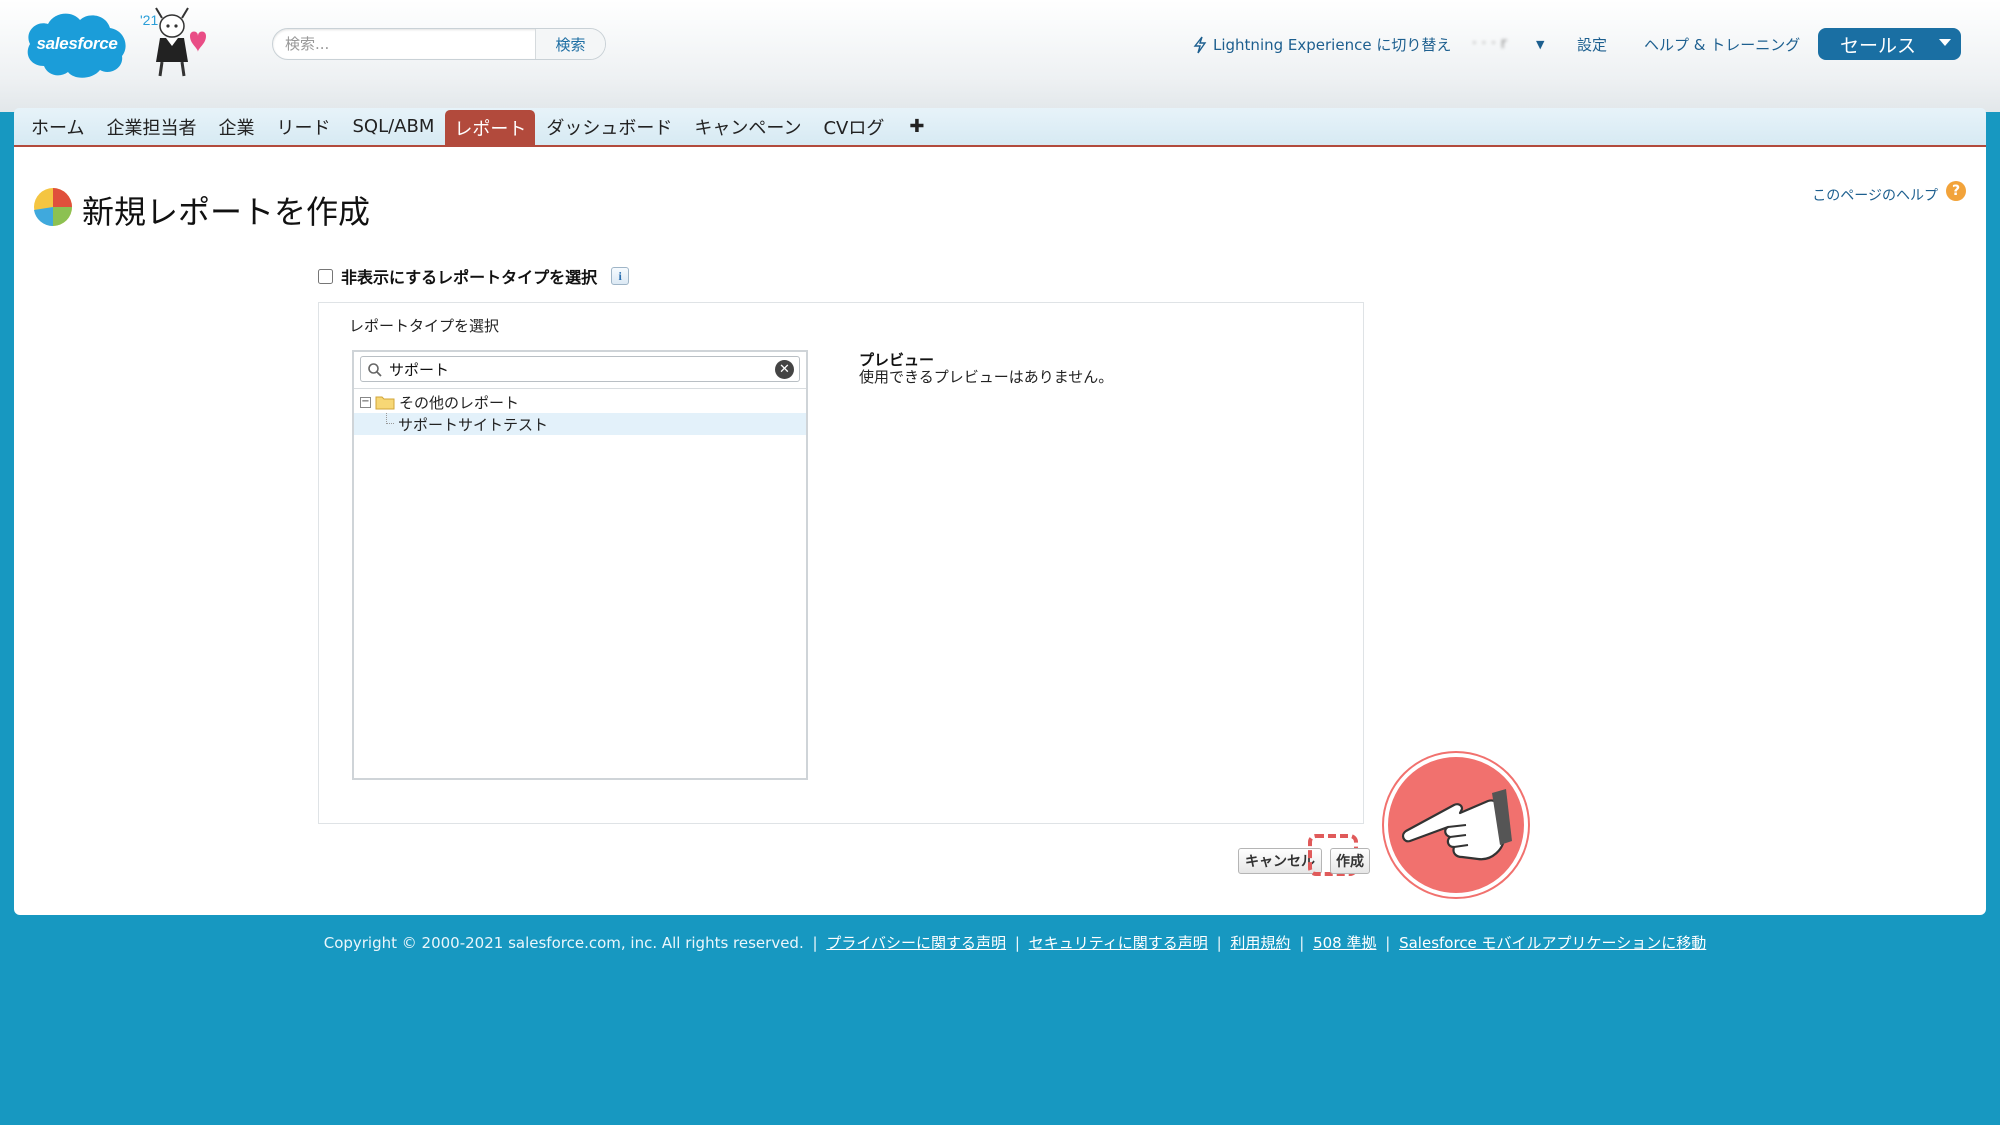 This screenshot has height=1125, width=2000. What do you see at coordinates (580, 565) in the screenshot?
I see `report-type-tree: ✕ − その他のレポート サポートサイトテスト` at bounding box center [580, 565].